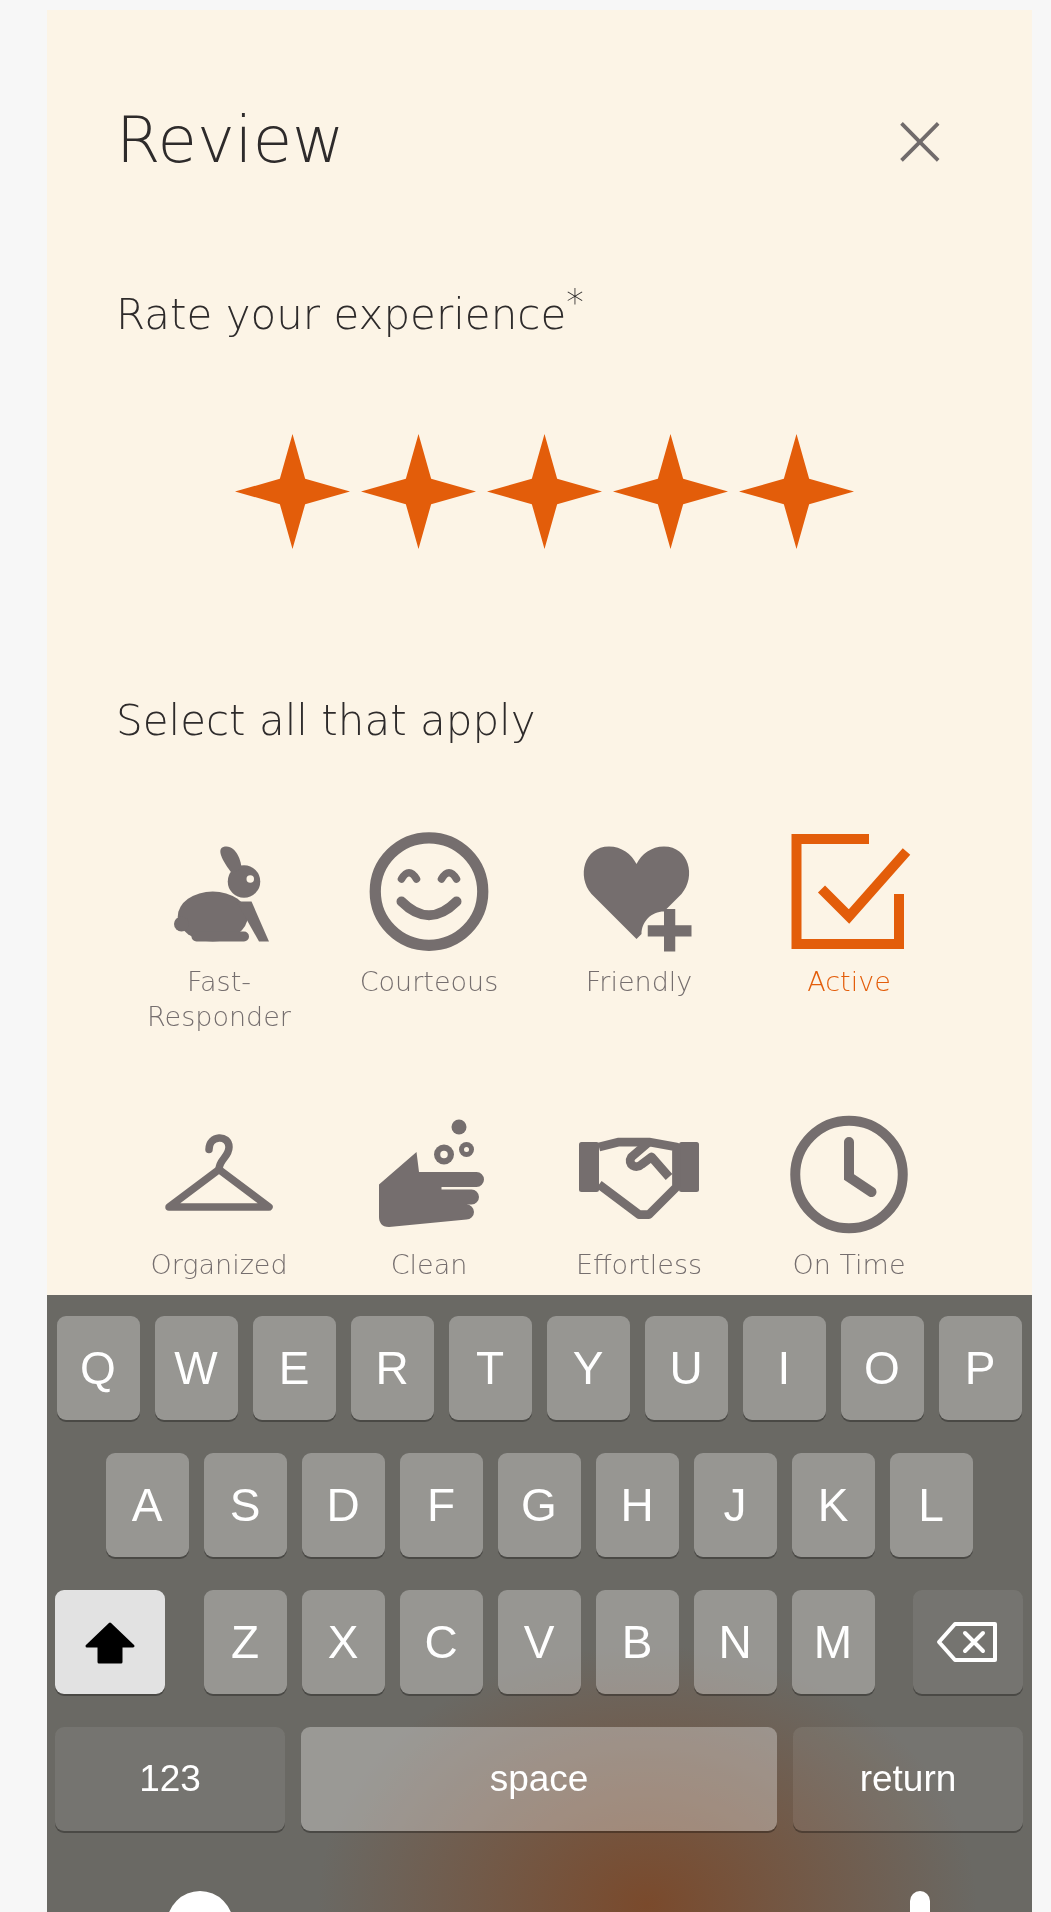  What do you see at coordinates (392, 1368) in the screenshot?
I see `letter-key: R` at bounding box center [392, 1368].